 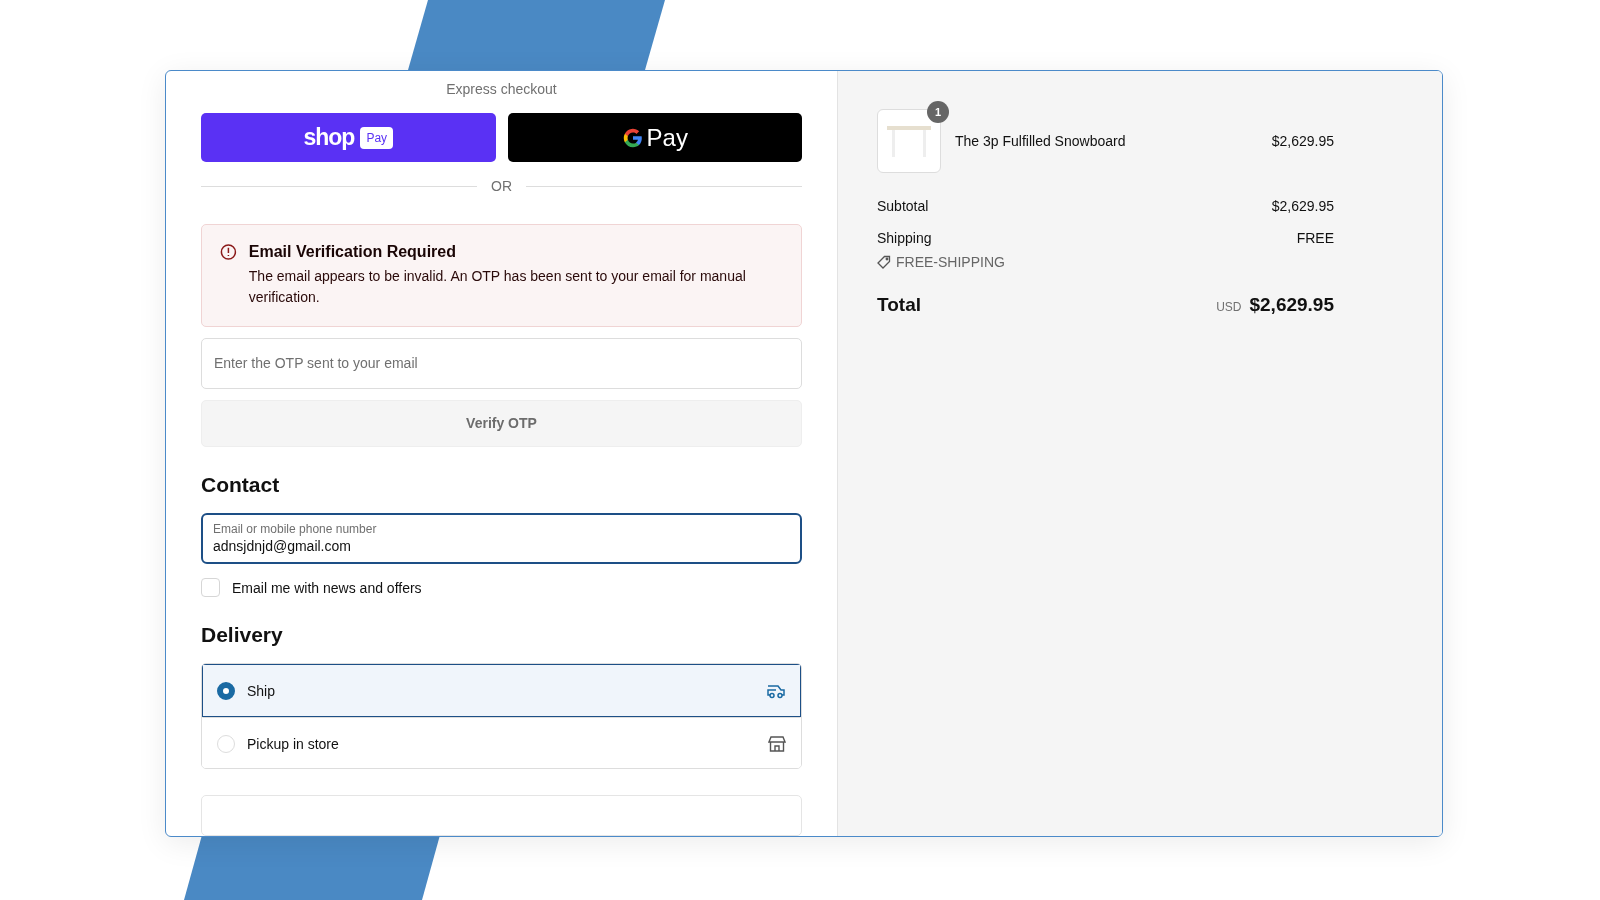 I want to click on currency-code: USD, so click(x=1229, y=307).